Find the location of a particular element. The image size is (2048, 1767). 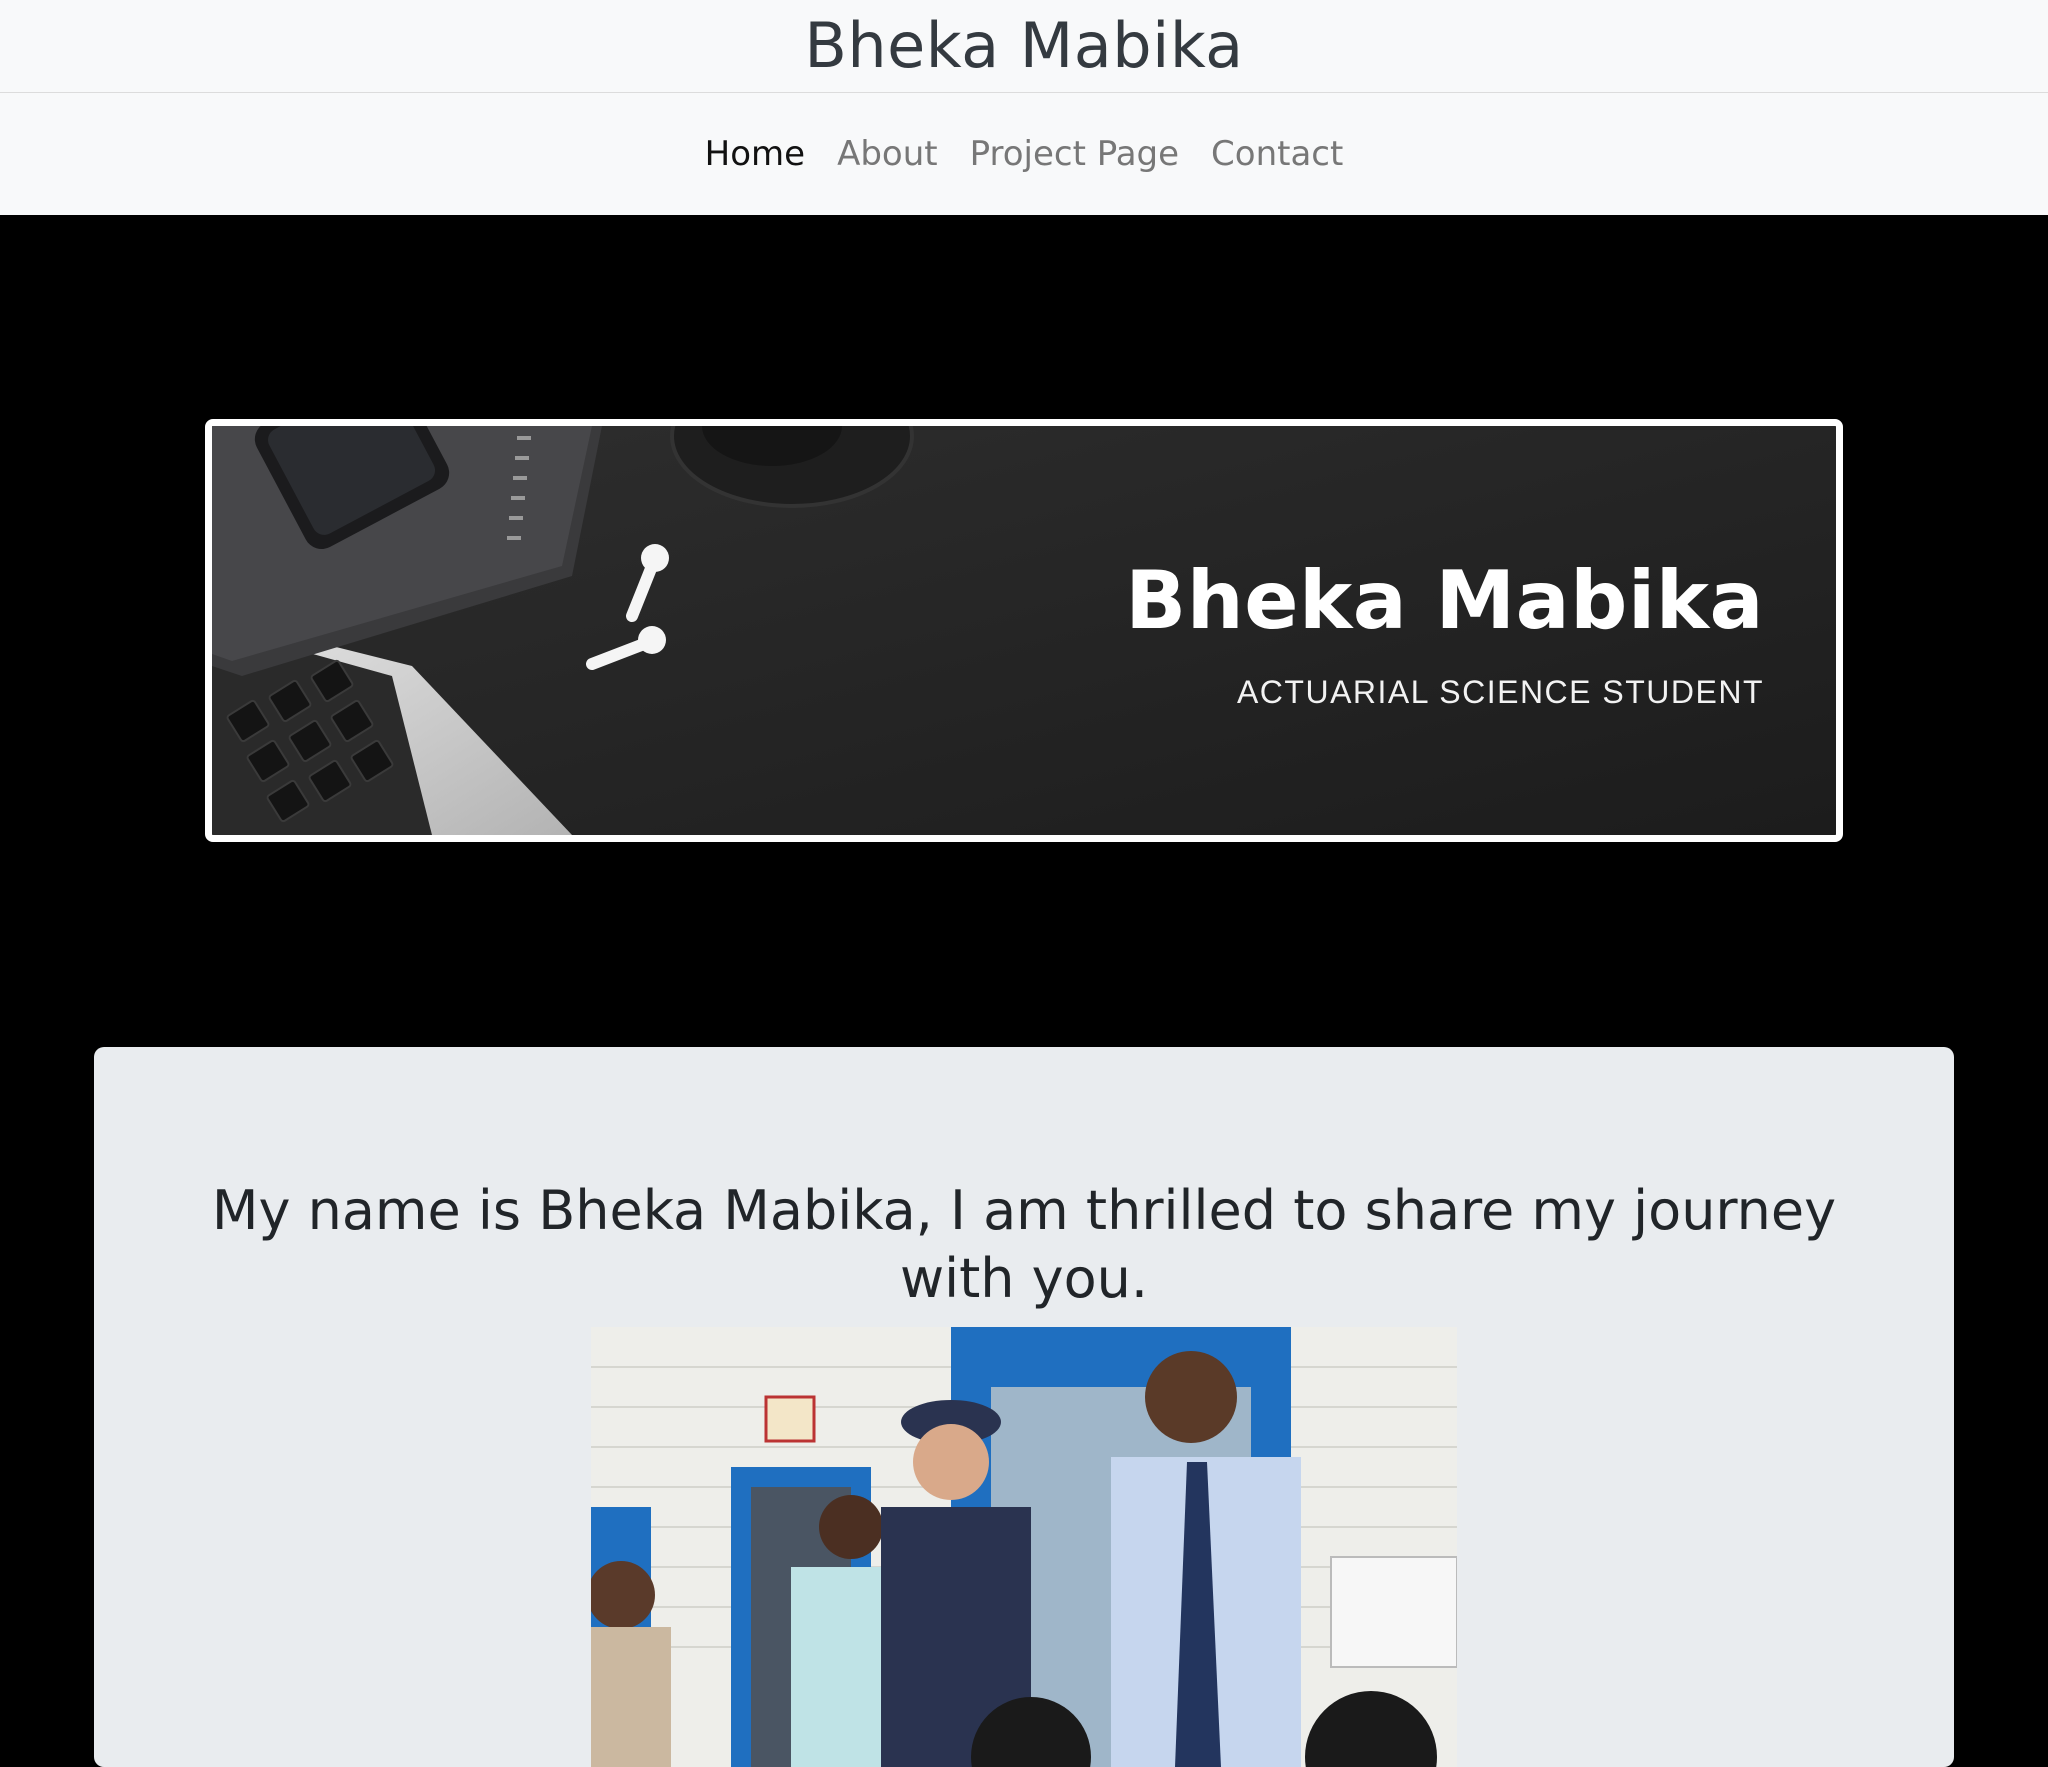

nav-list: Home About Project Page Contact is located at coordinates (1024, 154).